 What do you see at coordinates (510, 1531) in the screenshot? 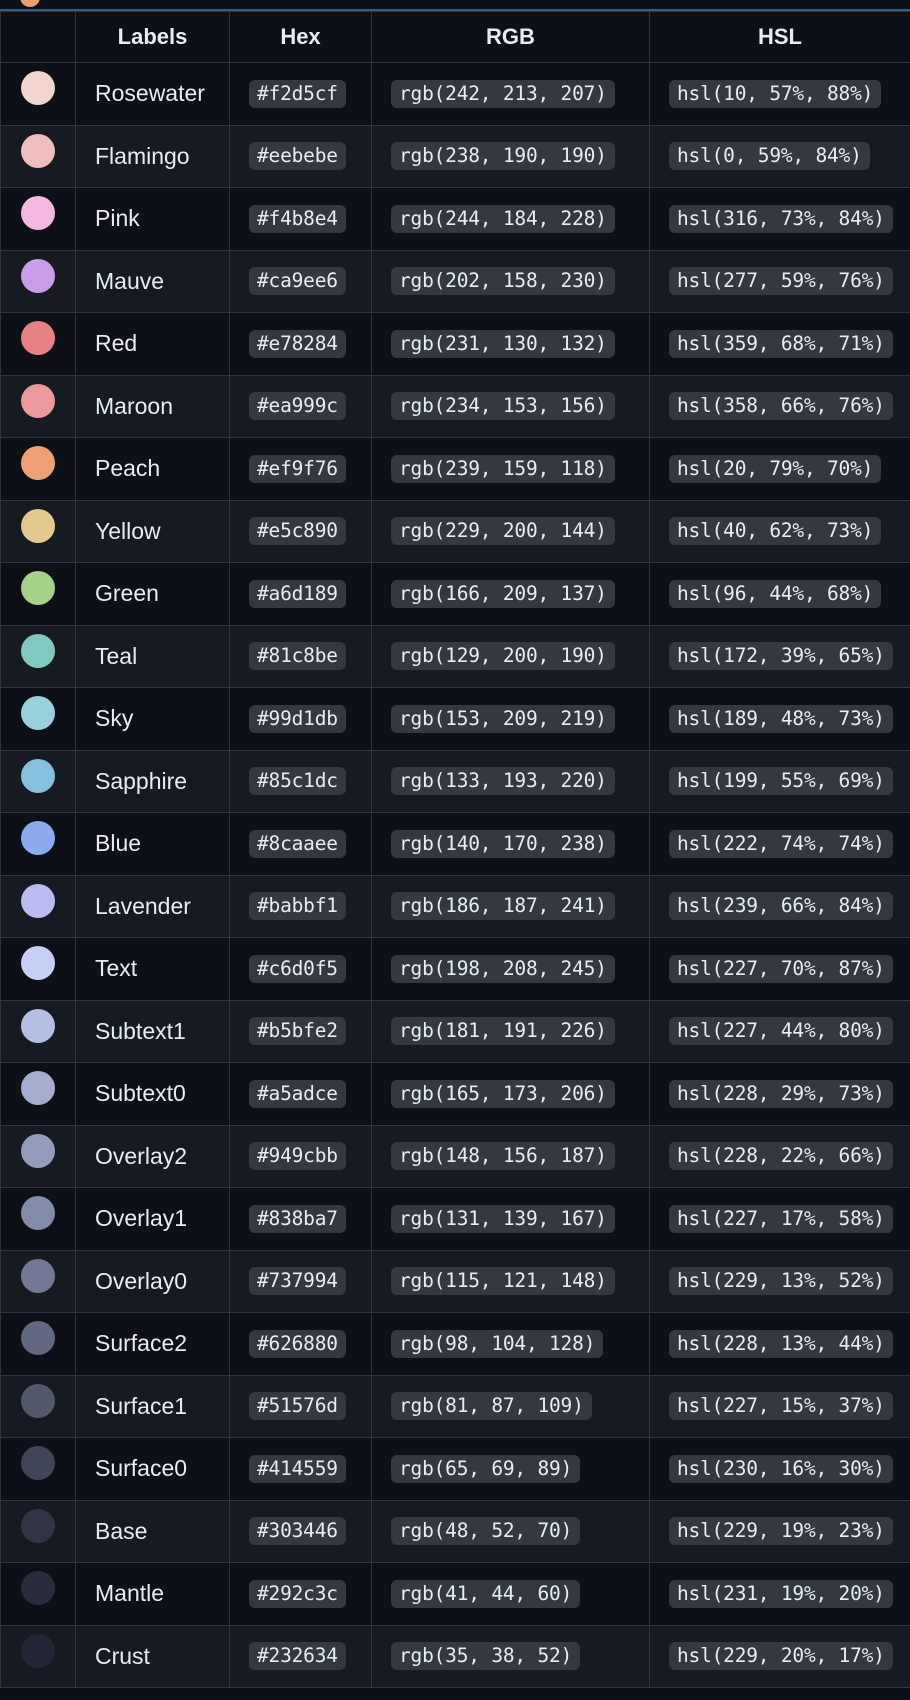
I see `rgb-cell: rgb(48, 52, 70)` at bounding box center [510, 1531].